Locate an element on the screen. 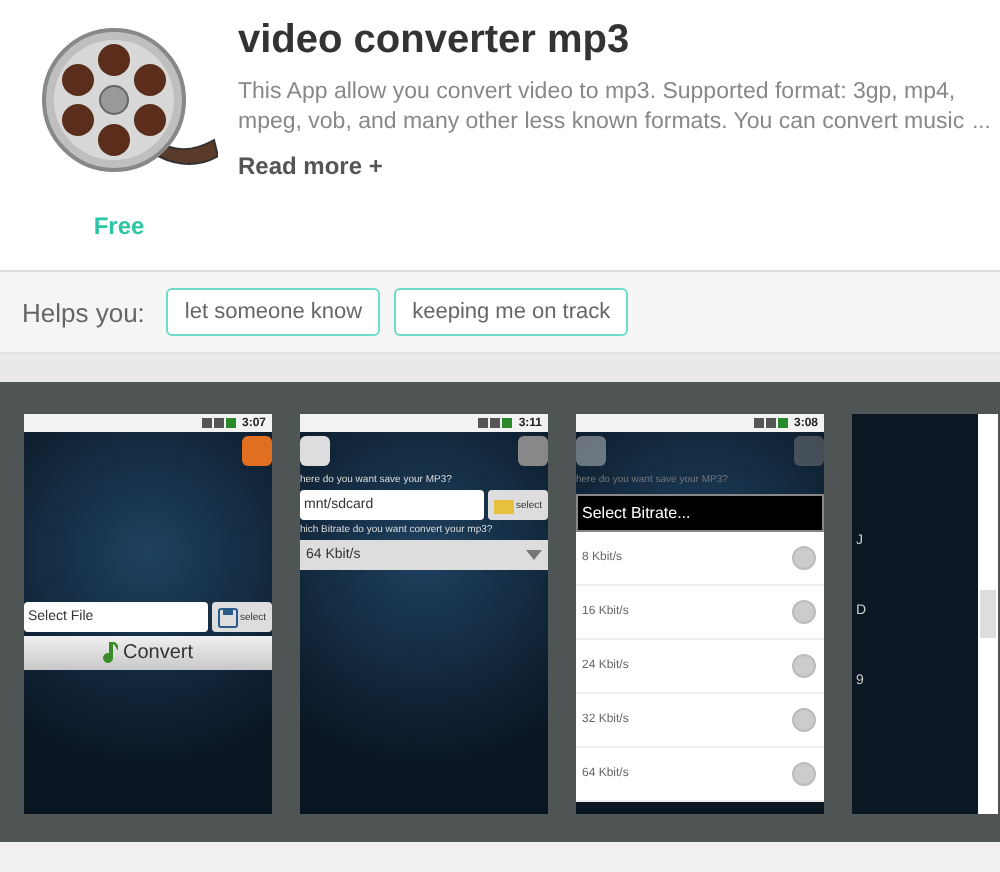 The image size is (1000, 872). home-button is located at coordinates (315, 451).